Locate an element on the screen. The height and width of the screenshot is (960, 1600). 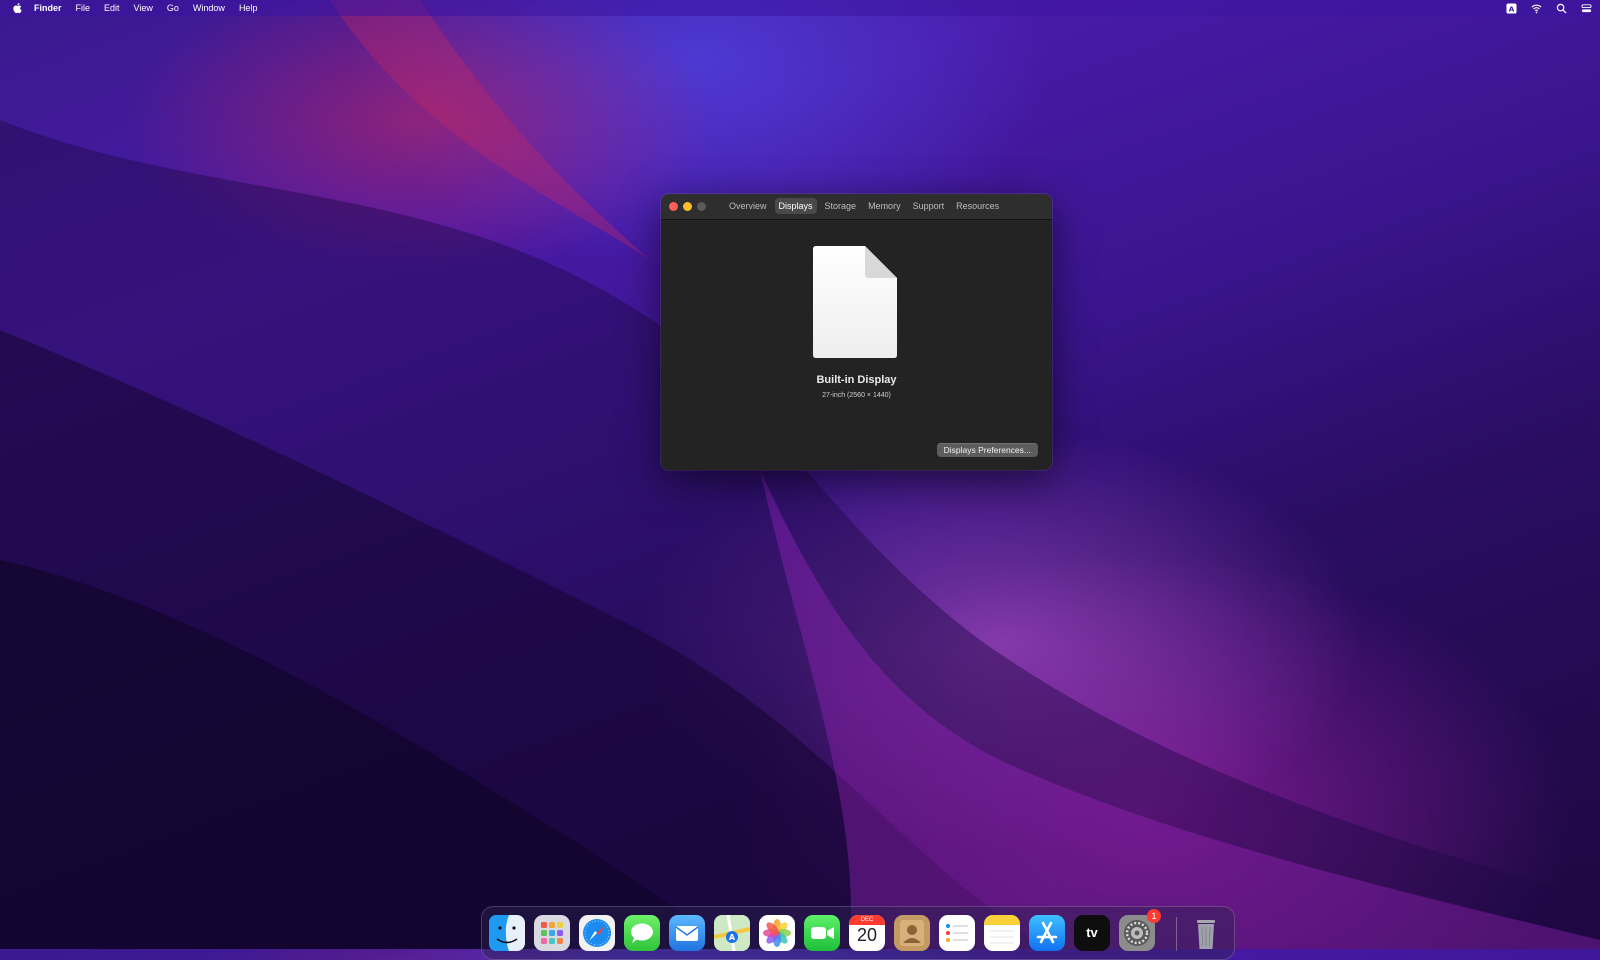
dock: A DEC 20 tv 1 is located at coordinates (858, 933).